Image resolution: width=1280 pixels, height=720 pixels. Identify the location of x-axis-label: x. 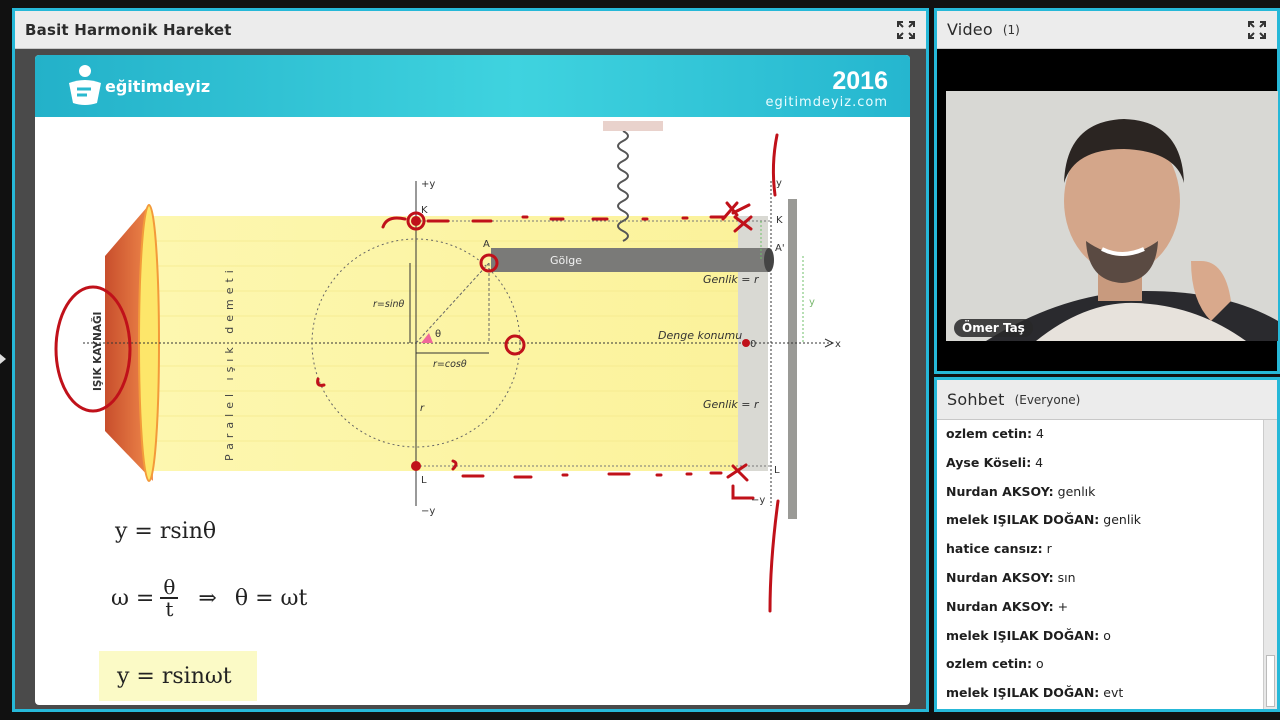
(838, 344).